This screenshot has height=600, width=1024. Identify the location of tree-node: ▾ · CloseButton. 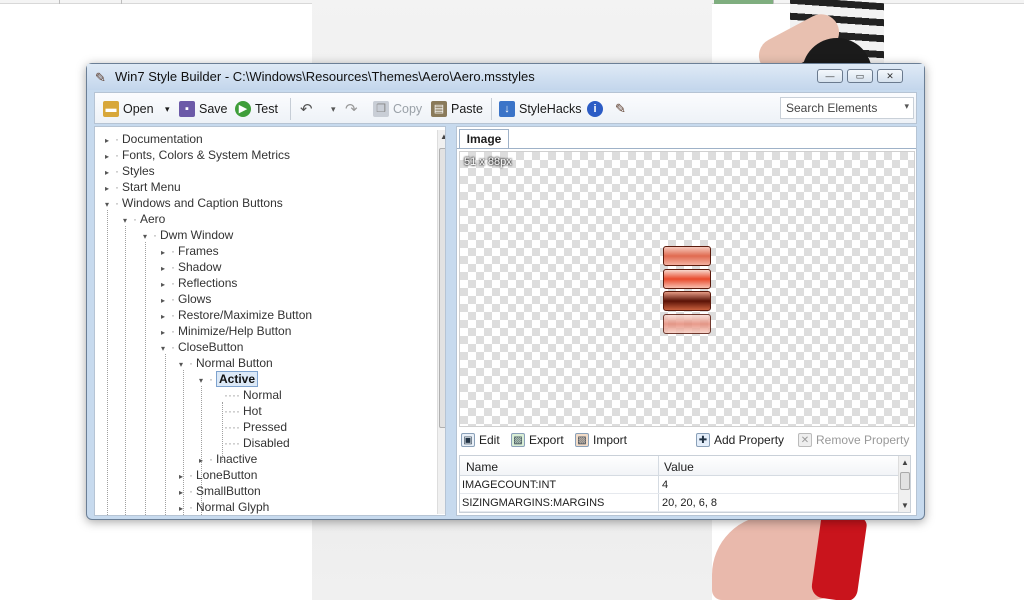
(200, 347).